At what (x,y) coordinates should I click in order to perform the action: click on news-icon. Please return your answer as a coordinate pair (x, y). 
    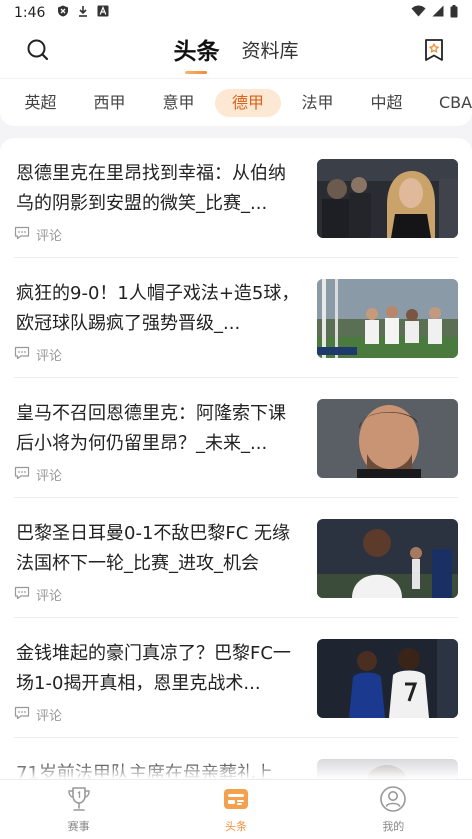
    Looking at the image, I should click on (236, 800).